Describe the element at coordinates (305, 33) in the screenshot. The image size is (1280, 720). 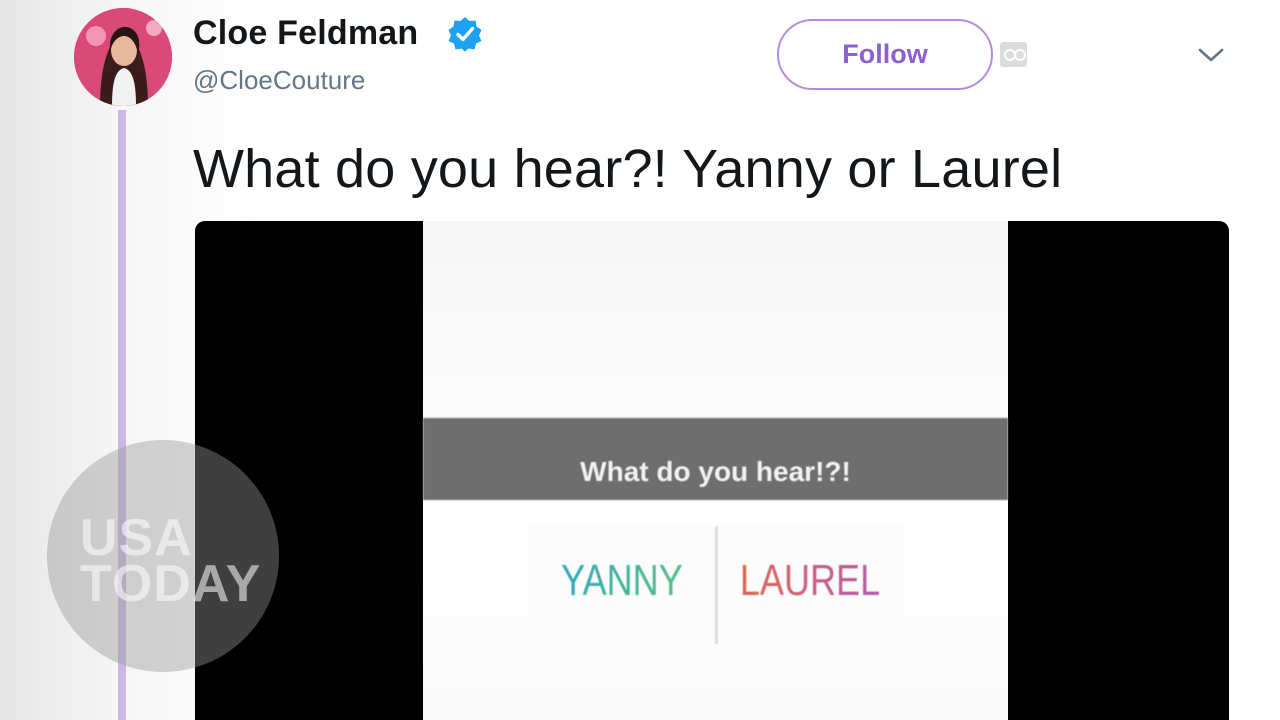
I see `author-display-name: Cloe Feldman` at that location.